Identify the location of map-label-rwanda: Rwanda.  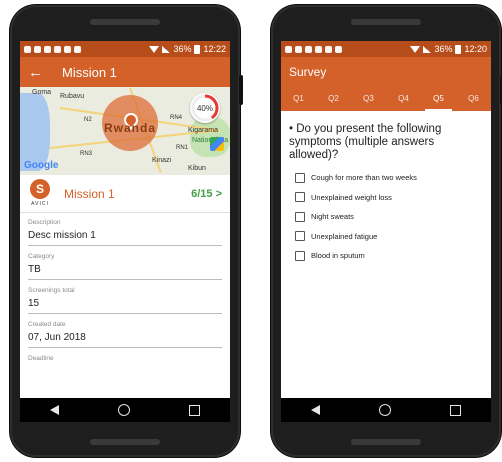
(130, 128).